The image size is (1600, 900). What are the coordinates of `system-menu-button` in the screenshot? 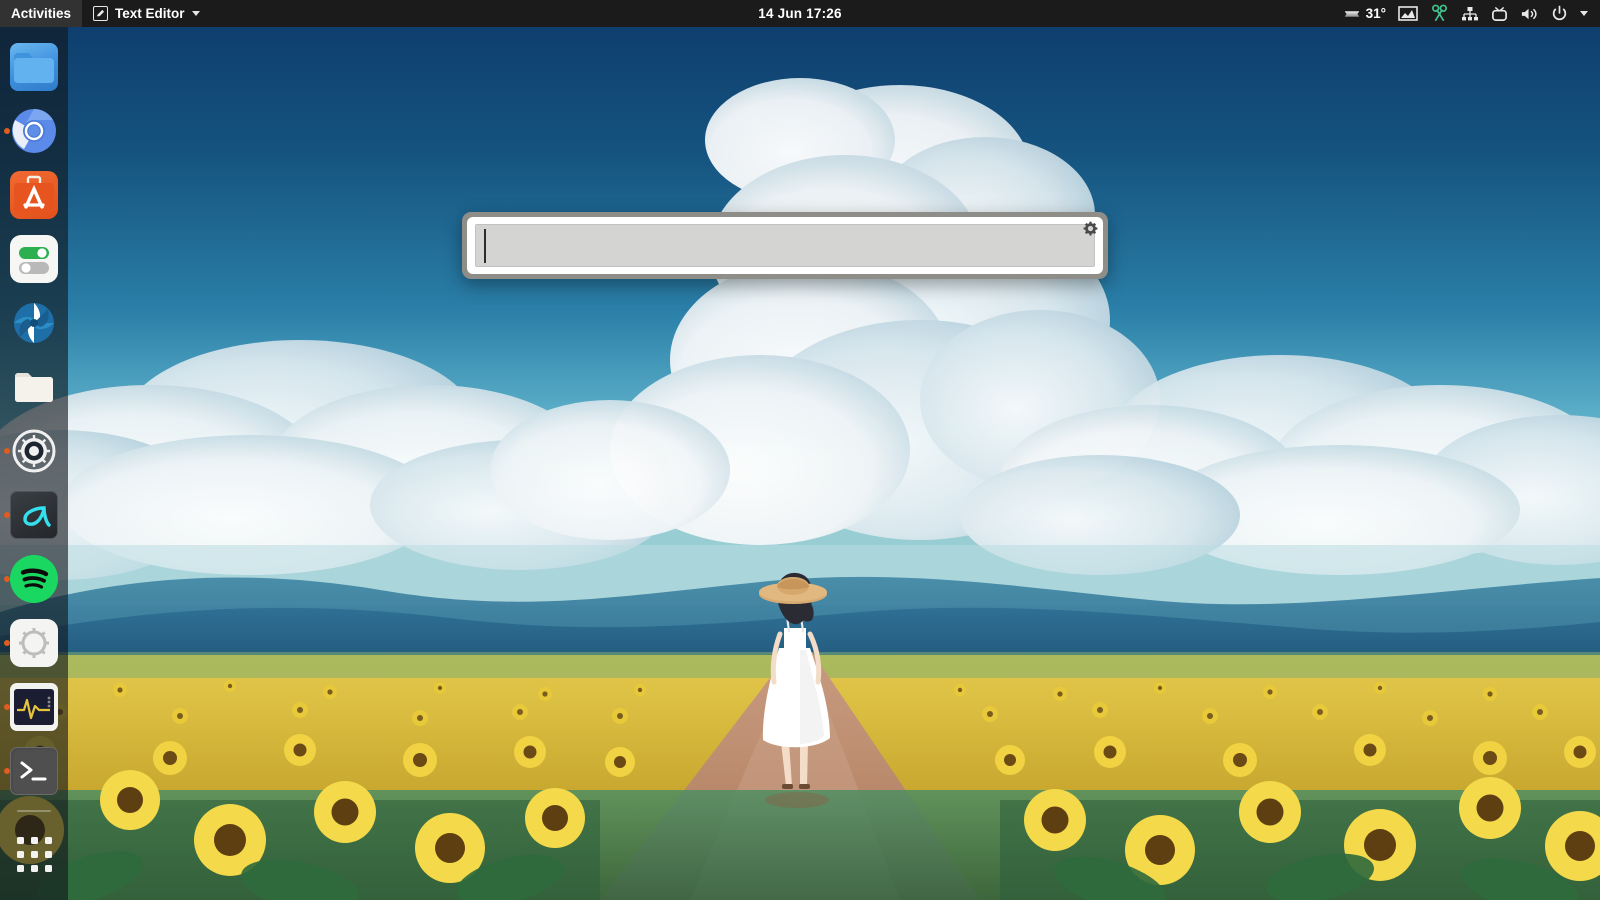 It's located at (1584, 13).